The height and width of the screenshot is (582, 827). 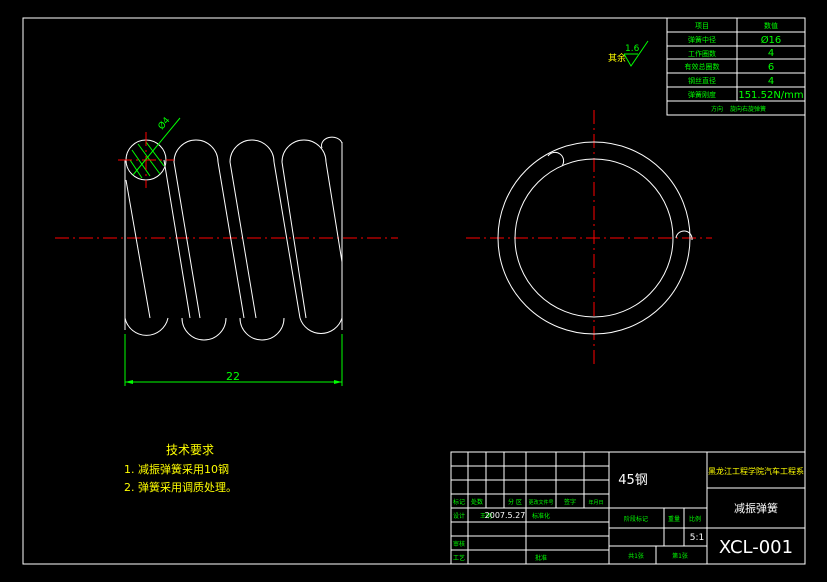 I want to click on tech-req-title: 技术要求, so click(x=190, y=450).